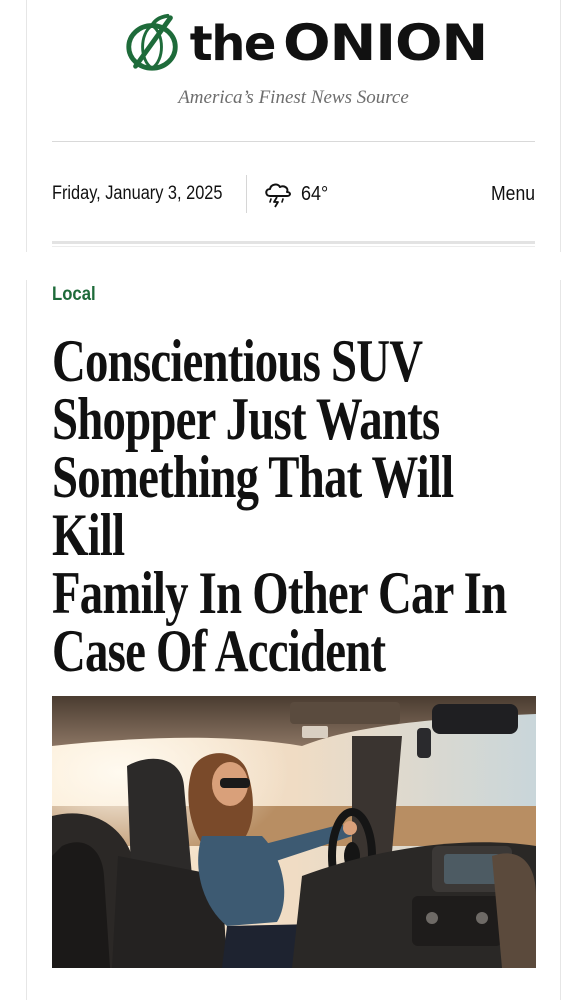 The width and height of the screenshot is (587, 1000). I want to click on tagline: America’s Finest News Source, so click(293, 97).